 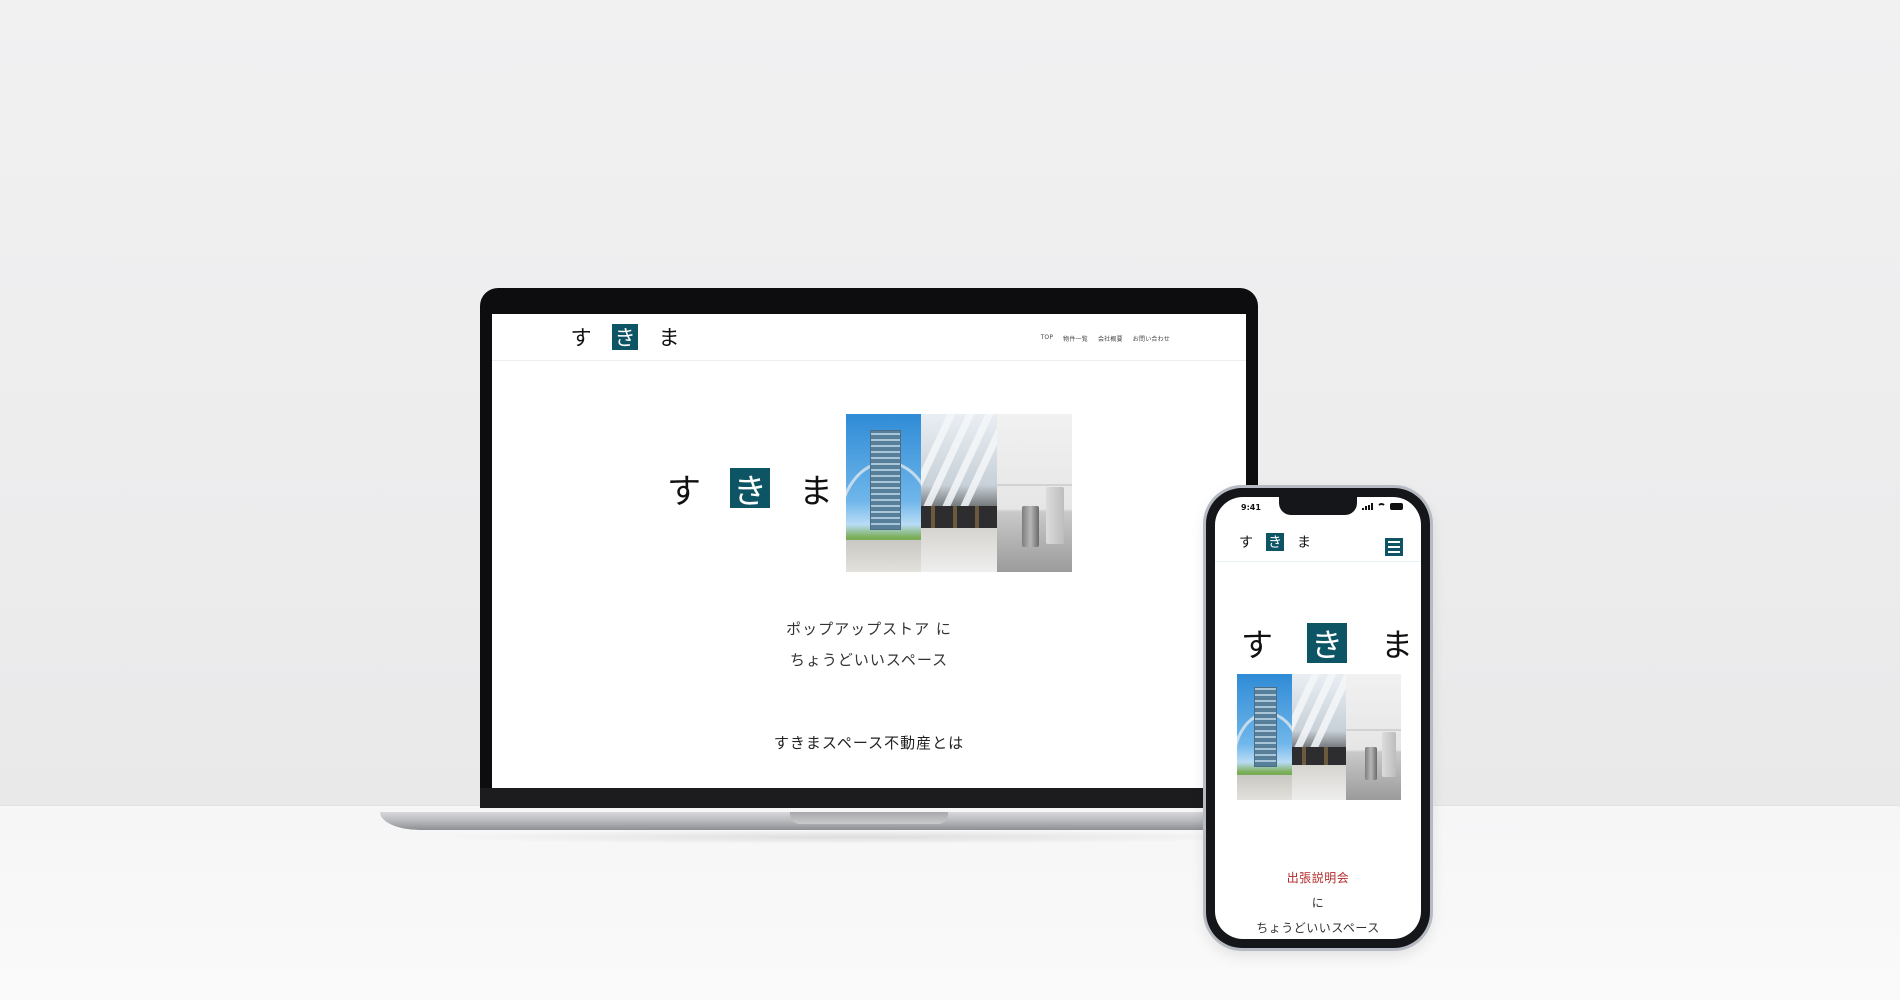 What do you see at coordinates (1318, 903) in the screenshot?
I see `mobile-tag-particle: に` at bounding box center [1318, 903].